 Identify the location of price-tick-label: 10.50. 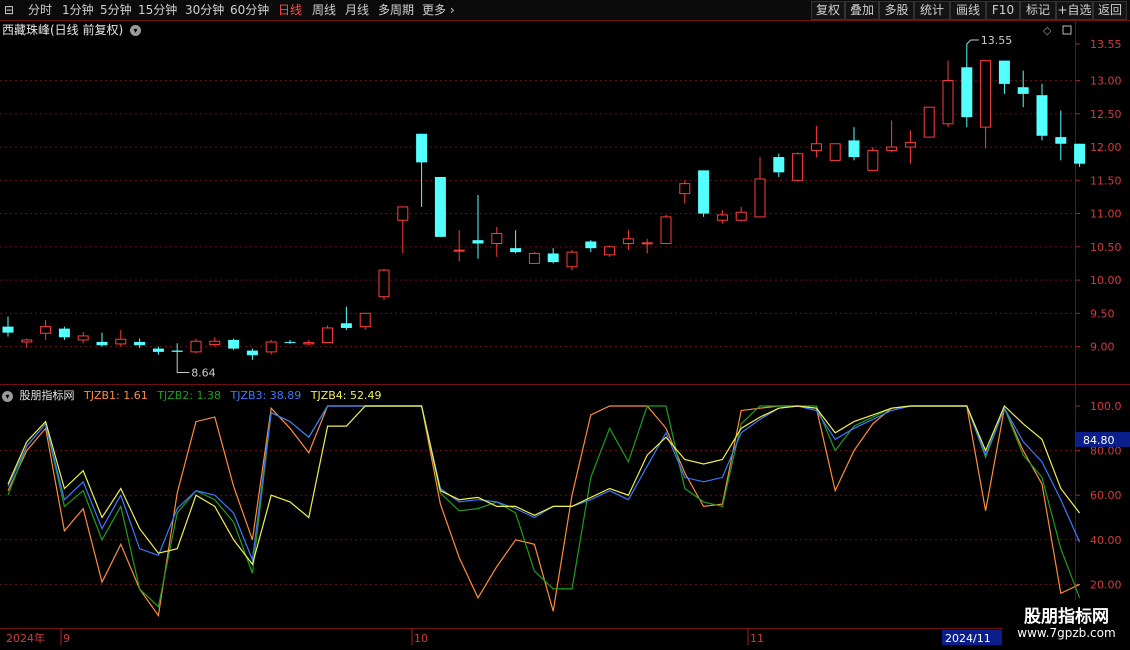
(1106, 247).